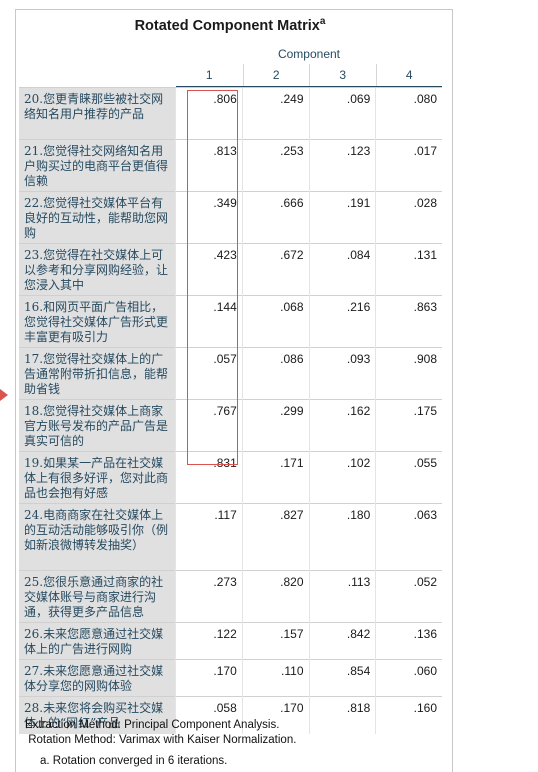 The height and width of the screenshot is (772, 538). What do you see at coordinates (97, 217) in the screenshot?
I see `row-label: 22.您觉得社交媒体平台有良好的互动性，能帮助您网购` at bounding box center [97, 217].